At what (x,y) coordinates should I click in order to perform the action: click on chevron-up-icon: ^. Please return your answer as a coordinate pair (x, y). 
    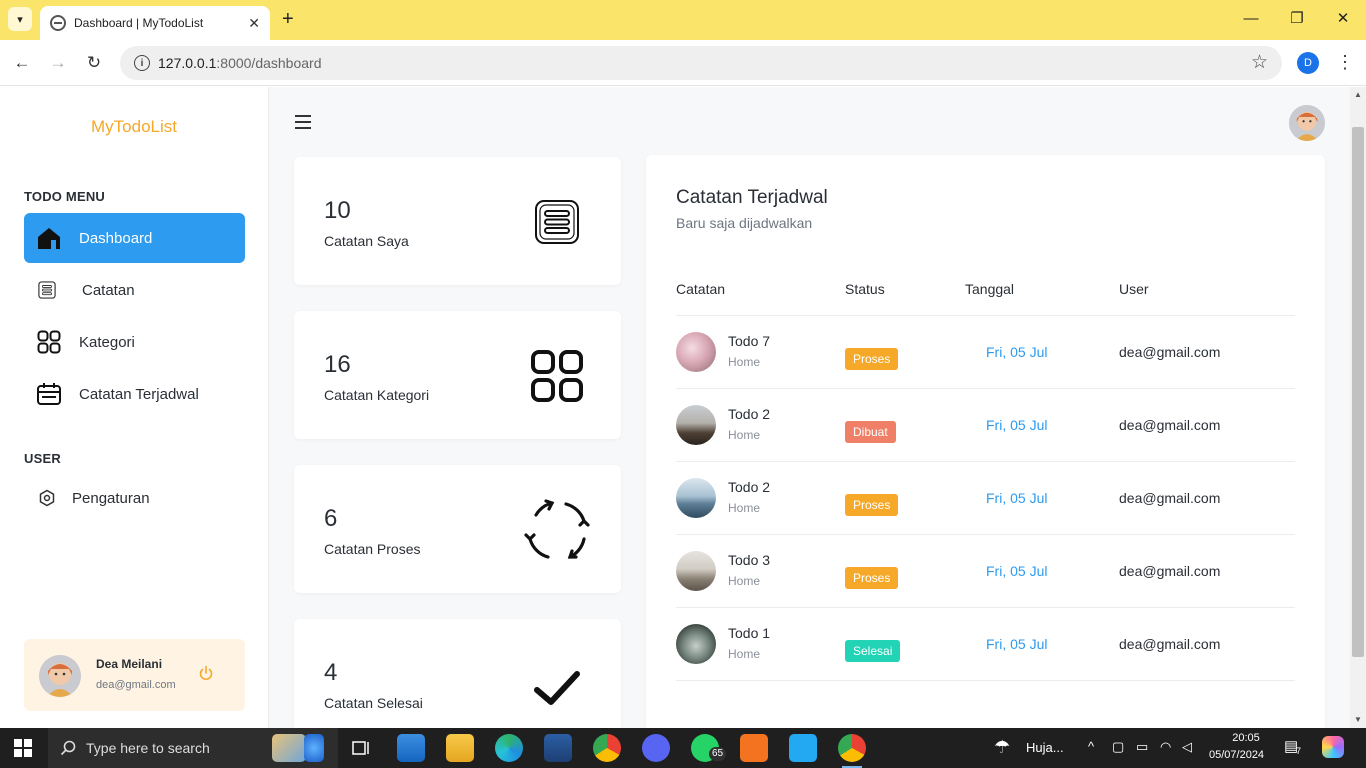
    Looking at the image, I should click on (1091, 746).